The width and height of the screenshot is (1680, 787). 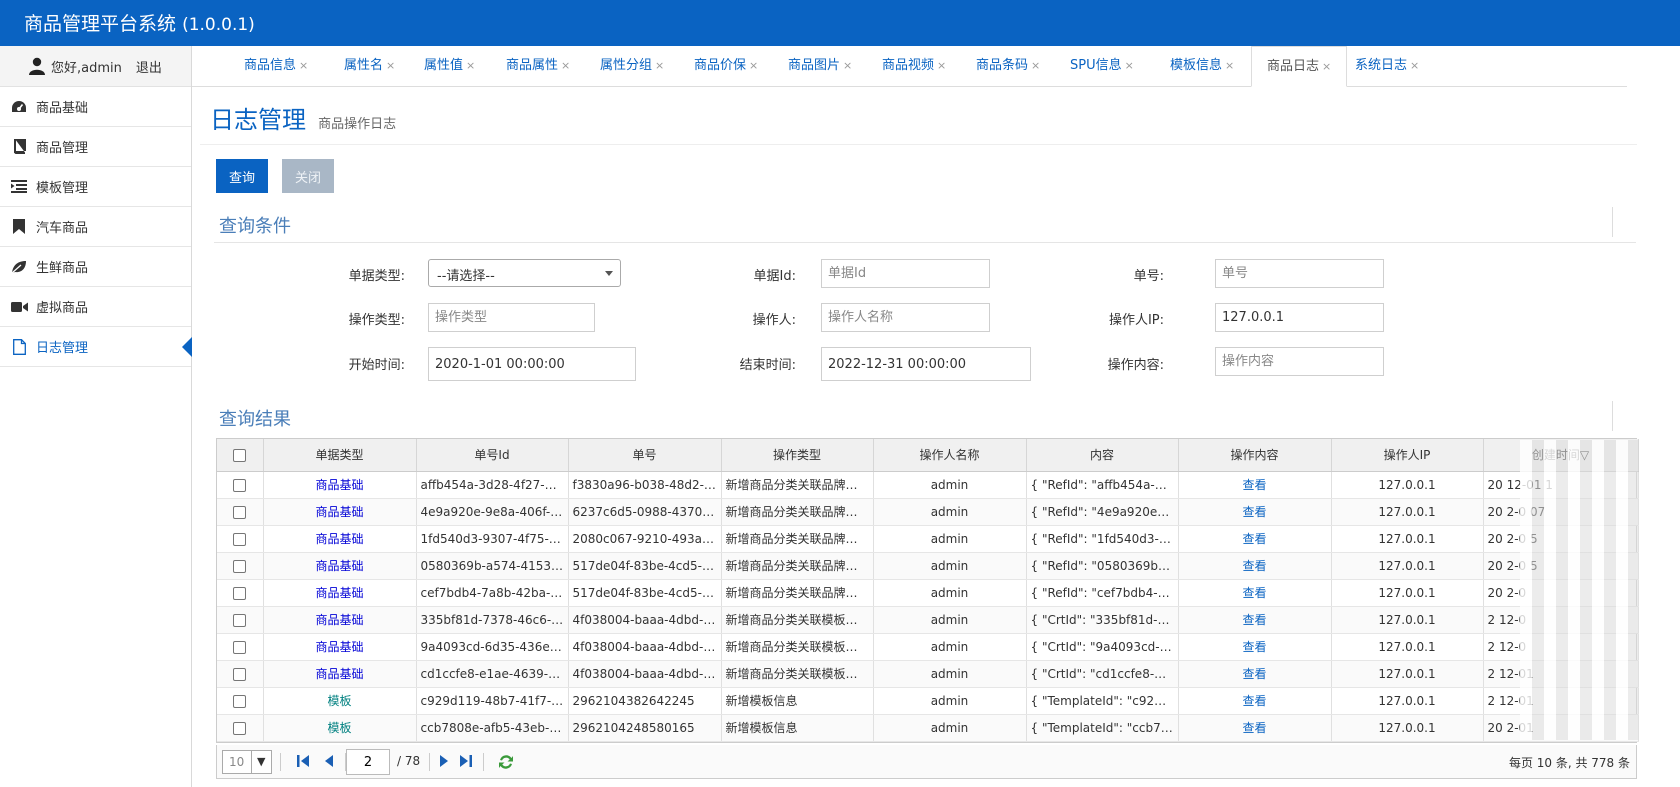 What do you see at coordinates (797, 455) in the screenshot?
I see `column-header: 操作类型` at bounding box center [797, 455].